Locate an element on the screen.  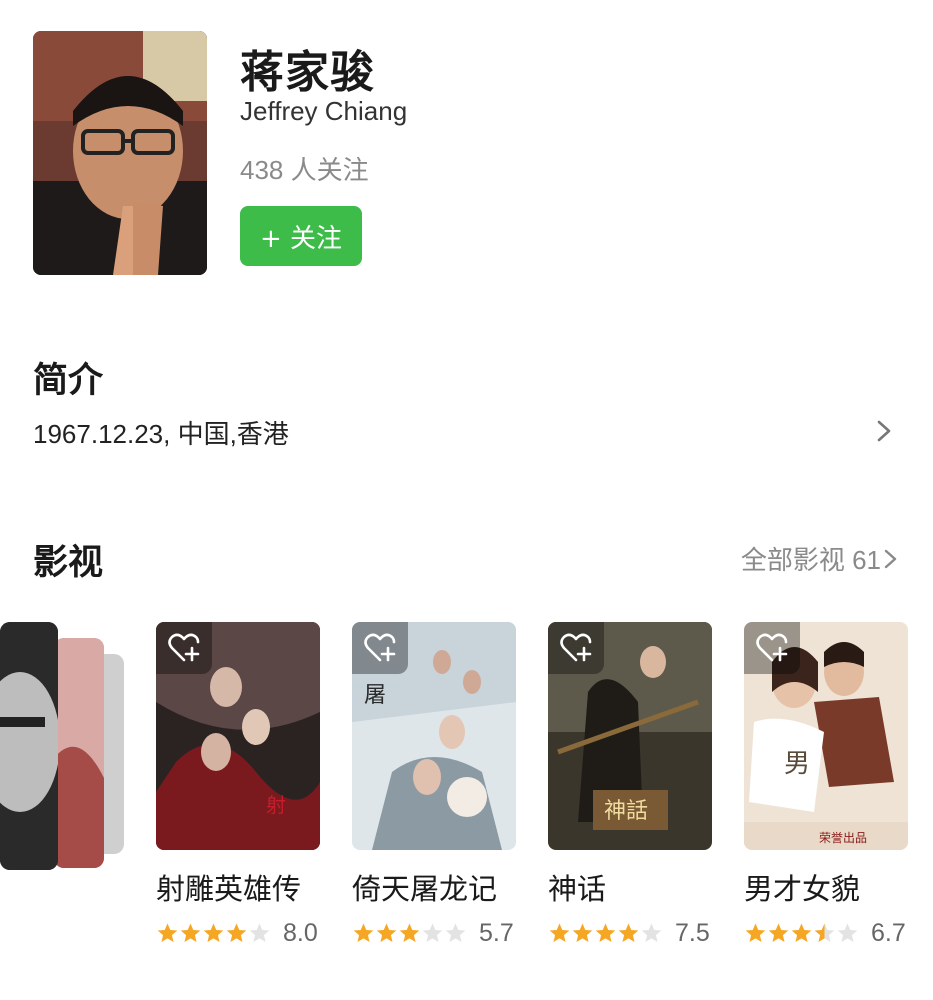
film-title: 射雕英雄传 is located at coordinates (238, 887).